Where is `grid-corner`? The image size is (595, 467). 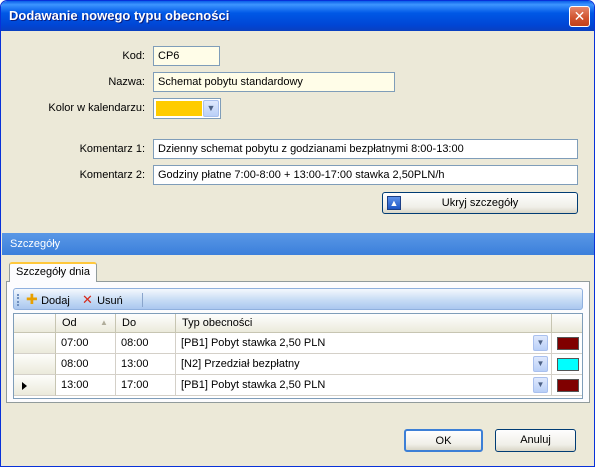 grid-corner is located at coordinates (35, 323).